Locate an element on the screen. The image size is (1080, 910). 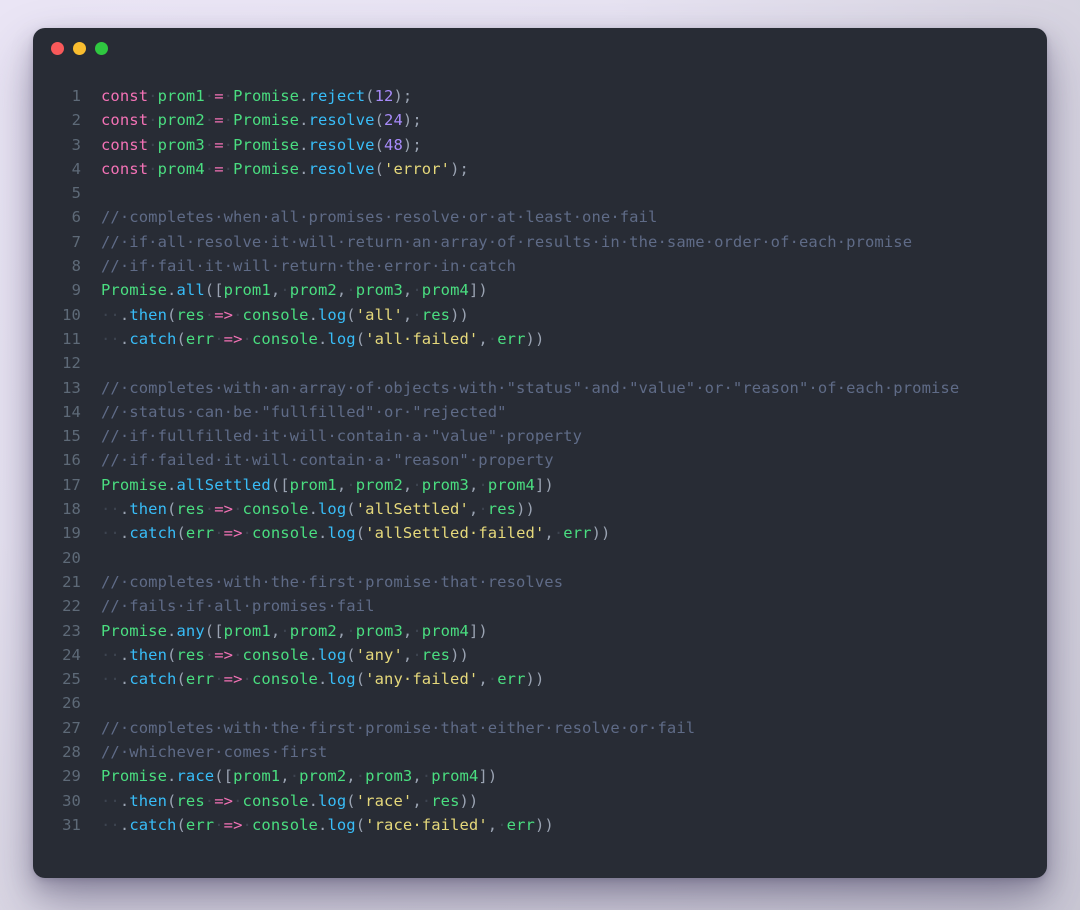
close-button-icon is located at coordinates (57, 48).